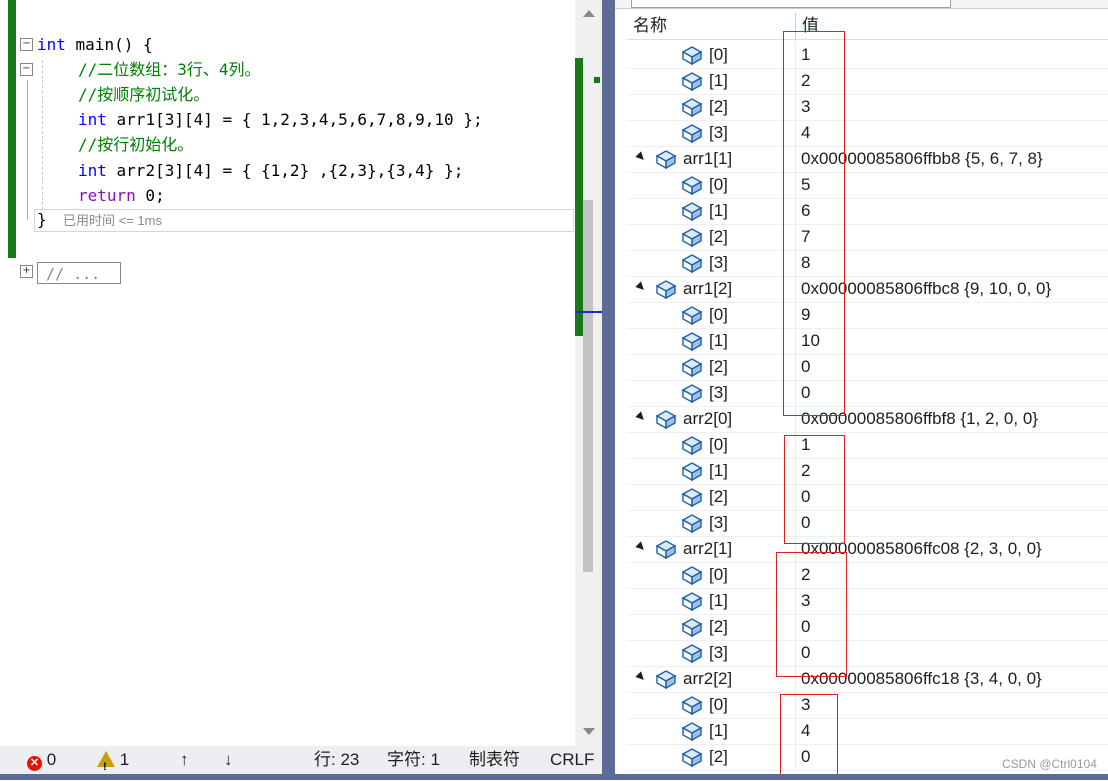 Image resolution: width=1108 pixels, height=781 pixels. Describe the element at coordinates (867, 419) in the screenshot. I see `watch-row-parent: arr2[0] 0x00000085806ffbf8 {1, 2, 0, 0}` at that location.